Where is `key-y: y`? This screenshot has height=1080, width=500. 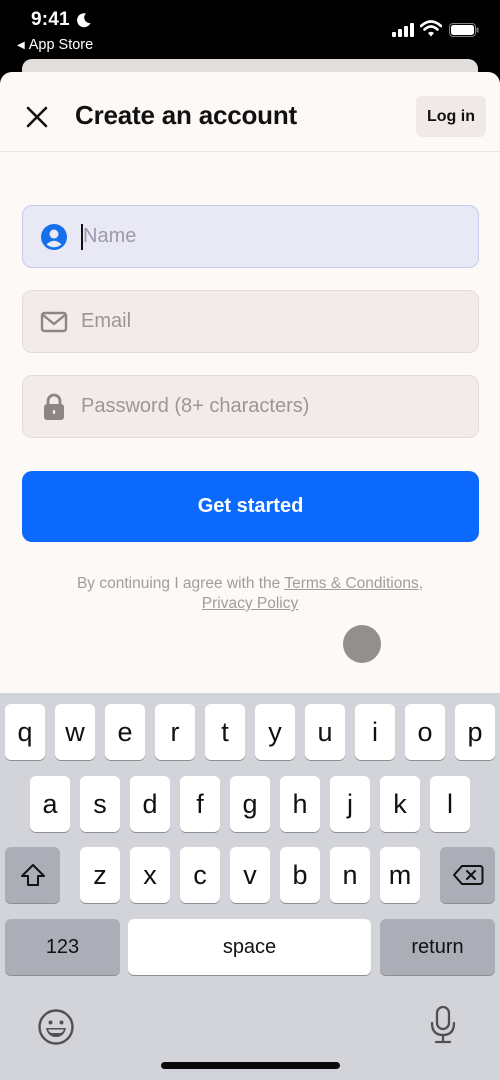
key-y: y is located at coordinates (275, 732).